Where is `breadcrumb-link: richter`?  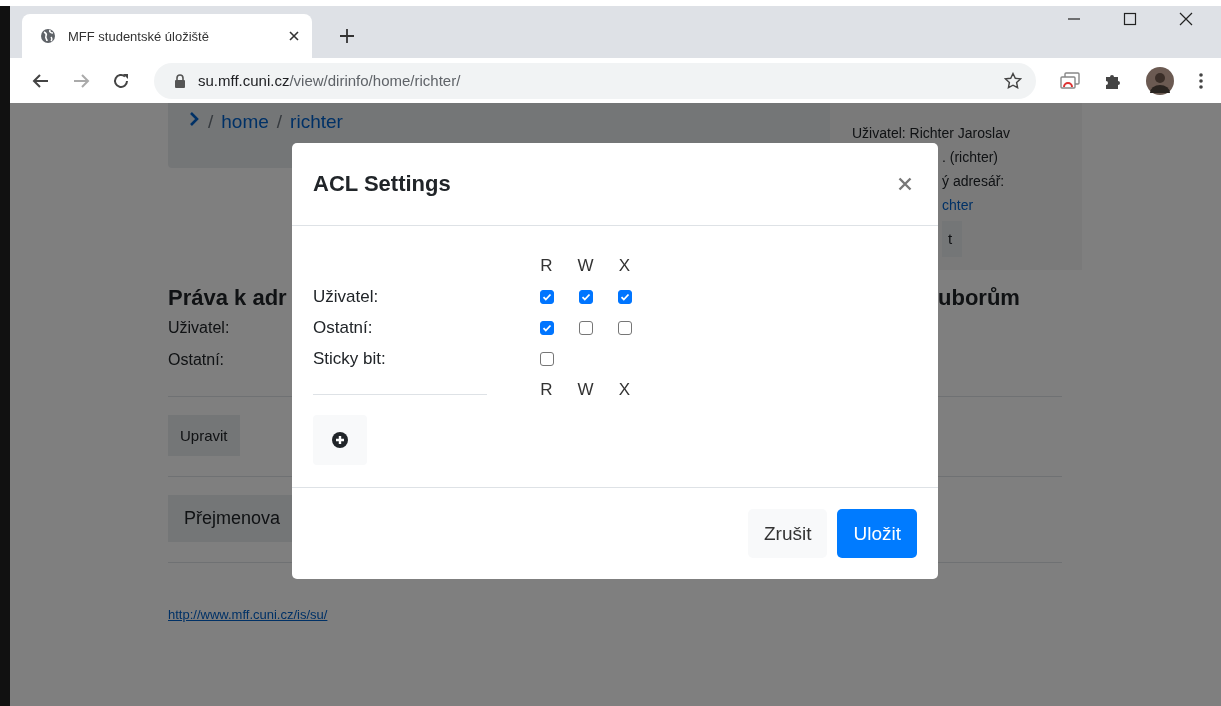
breadcrumb-link: richter is located at coordinates (316, 122).